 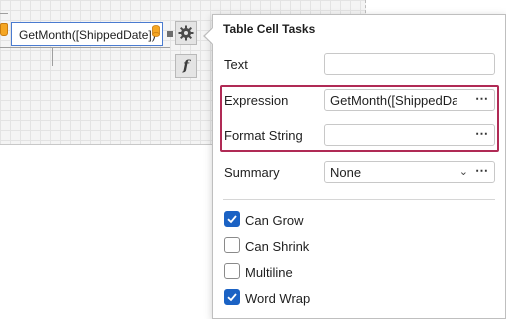 I want to click on gear-icon, so click(x=186, y=33).